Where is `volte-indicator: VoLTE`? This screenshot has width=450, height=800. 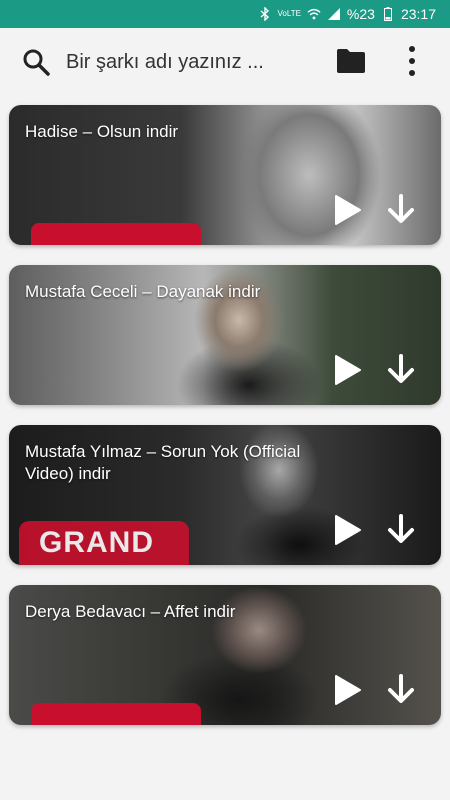 volte-indicator: VoLTE is located at coordinates (289, 14).